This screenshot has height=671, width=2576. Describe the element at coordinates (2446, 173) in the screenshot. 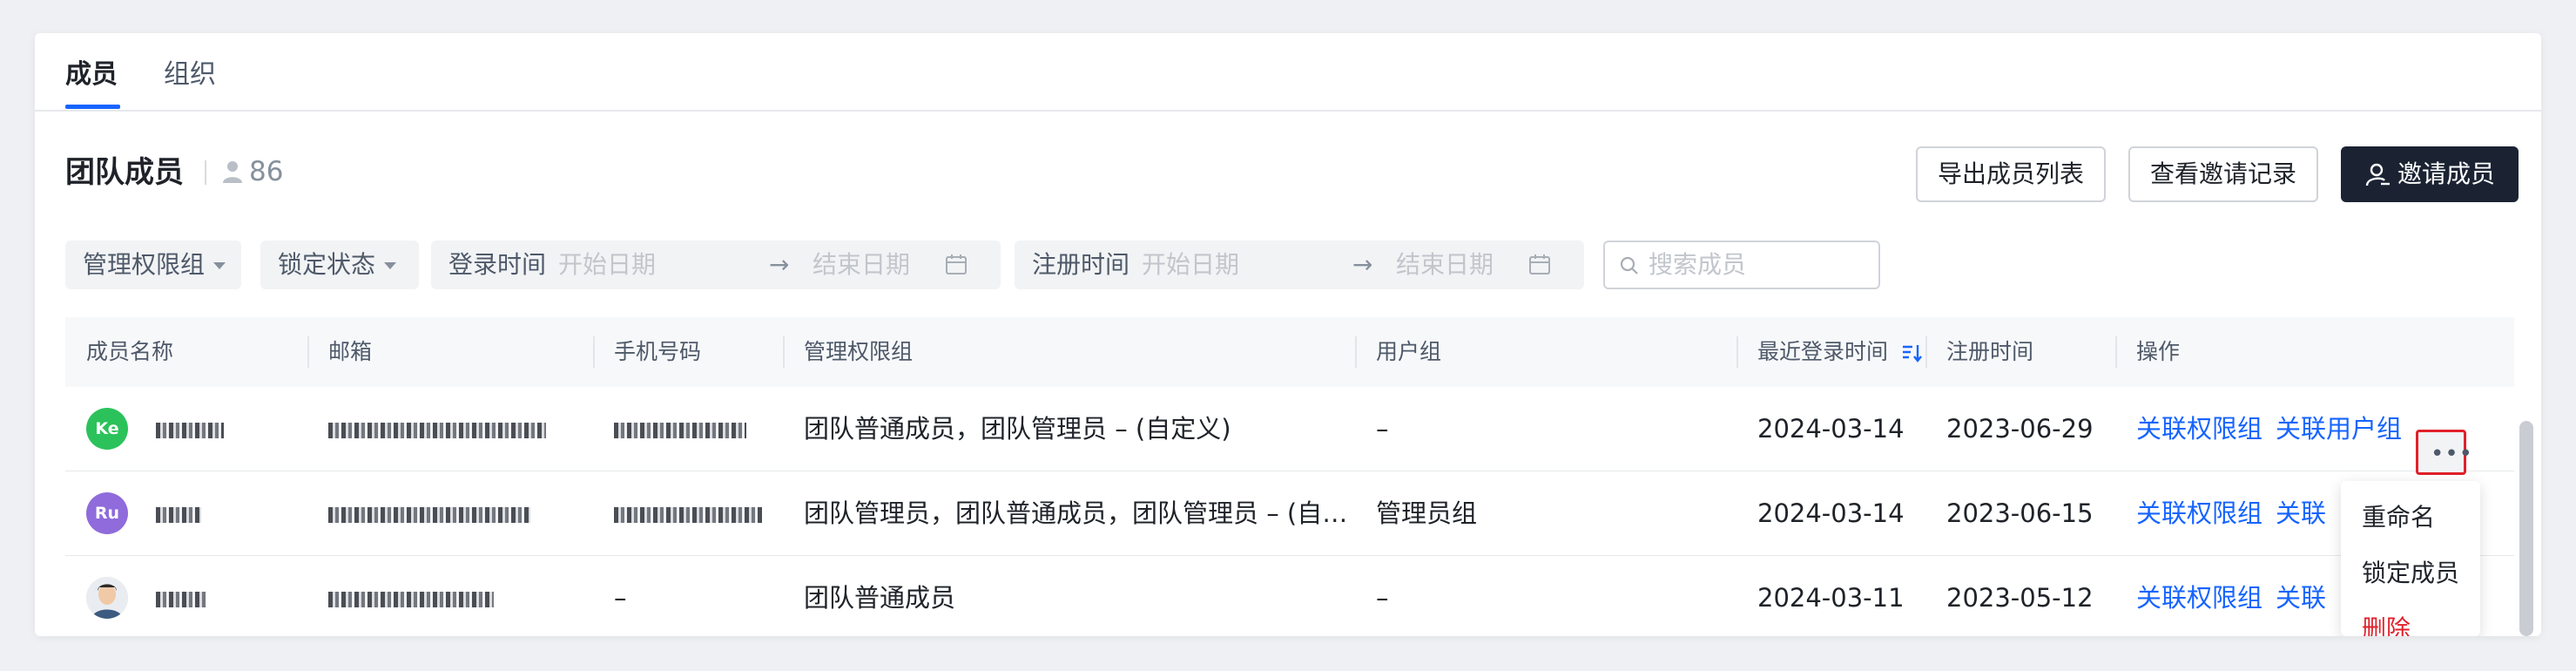

I see `invite-member-label: 邀请成员` at that location.